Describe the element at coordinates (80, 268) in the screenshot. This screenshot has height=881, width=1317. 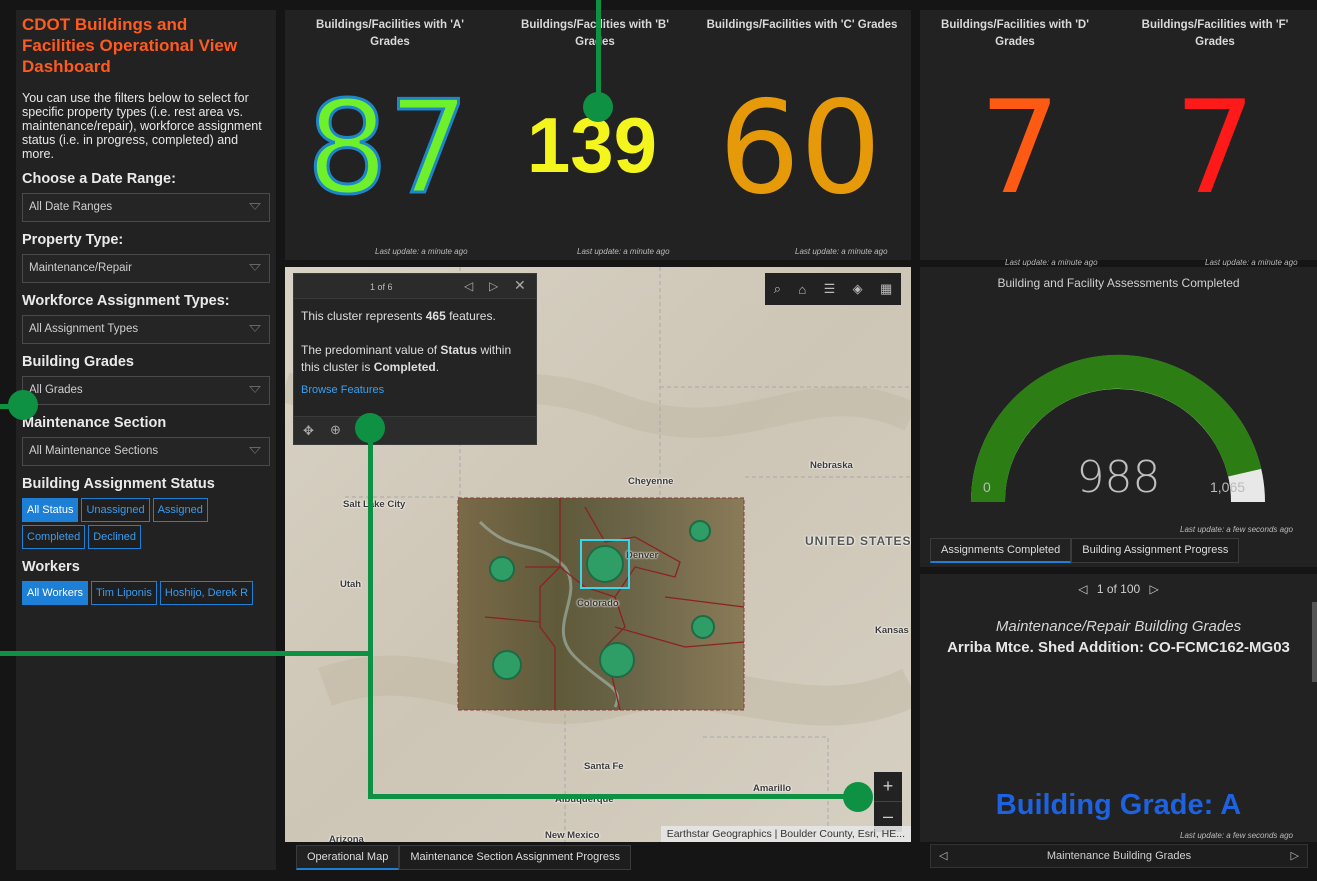
I see `property-type-value: Maintenance/Repair` at that location.